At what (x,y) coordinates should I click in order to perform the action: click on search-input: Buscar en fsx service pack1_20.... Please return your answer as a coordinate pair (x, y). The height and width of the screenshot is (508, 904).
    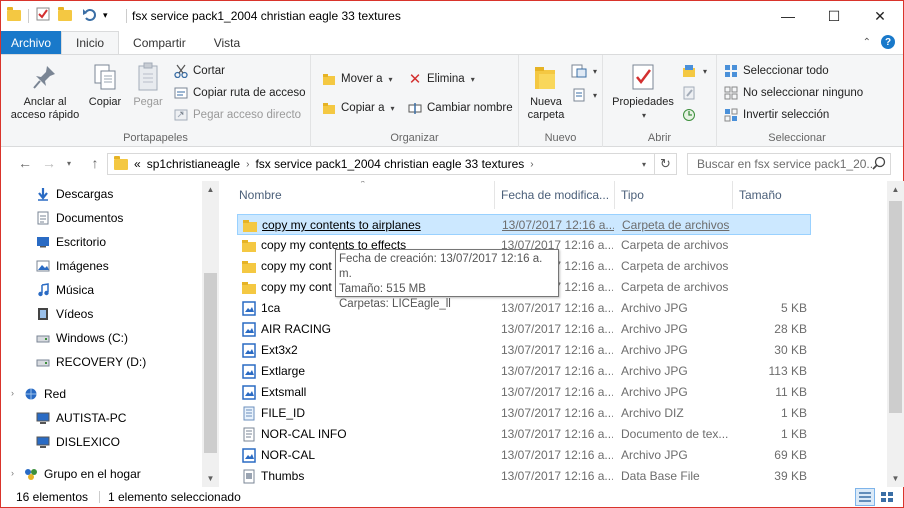
    Looking at the image, I should click on (789, 164).